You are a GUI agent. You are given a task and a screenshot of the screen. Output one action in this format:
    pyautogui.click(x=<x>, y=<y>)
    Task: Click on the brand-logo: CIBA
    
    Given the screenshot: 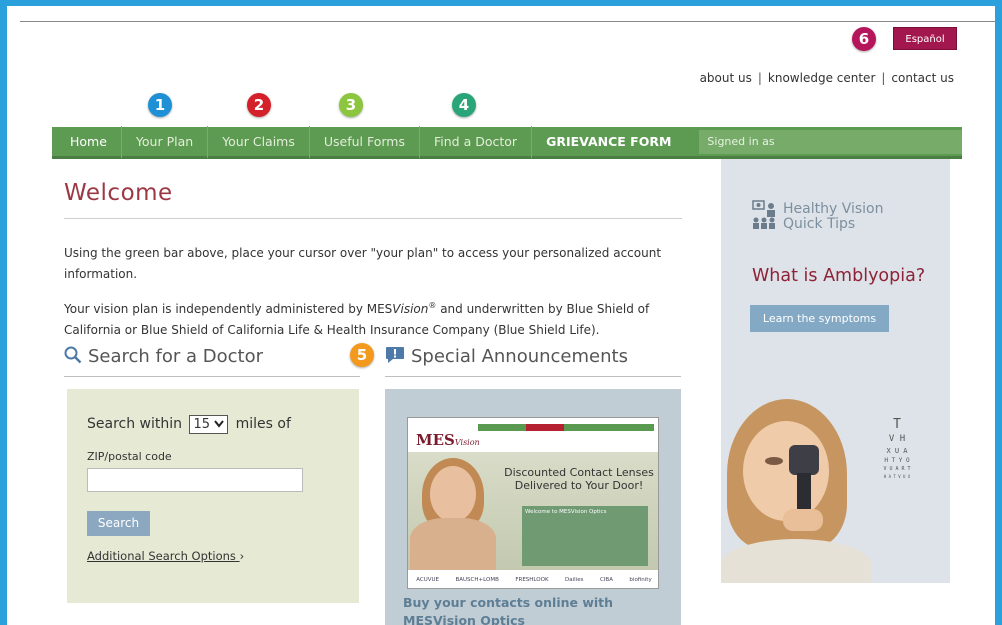 What is the action you would take?
    pyautogui.click(x=606, y=580)
    